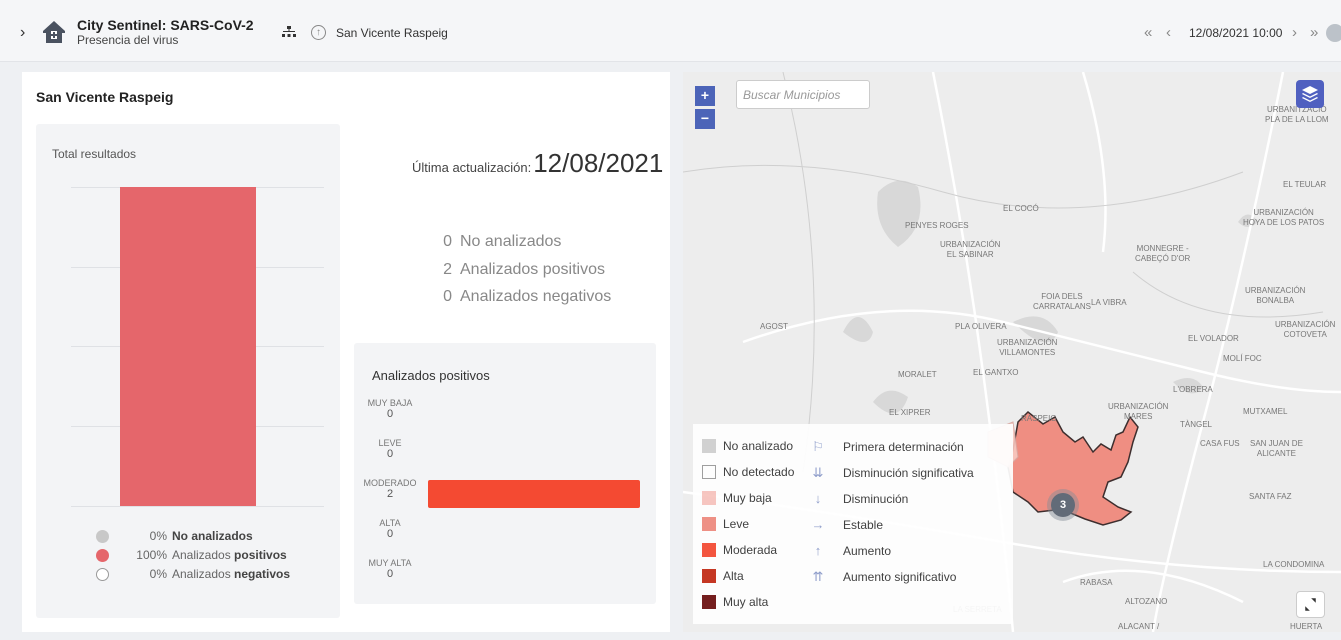 The width and height of the screenshot is (1341, 640). What do you see at coordinates (534, 494) in the screenshot?
I see `moderado-bar` at bounding box center [534, 494].